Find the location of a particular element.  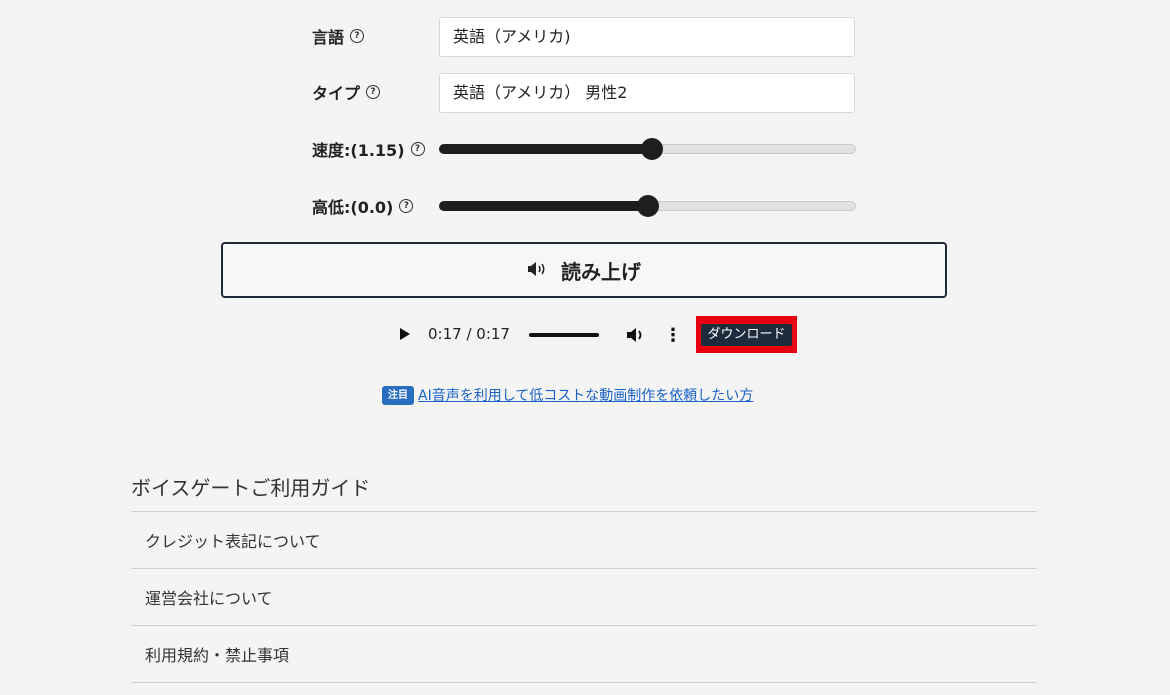

pitch-slider is located at coordinates (647, 206).